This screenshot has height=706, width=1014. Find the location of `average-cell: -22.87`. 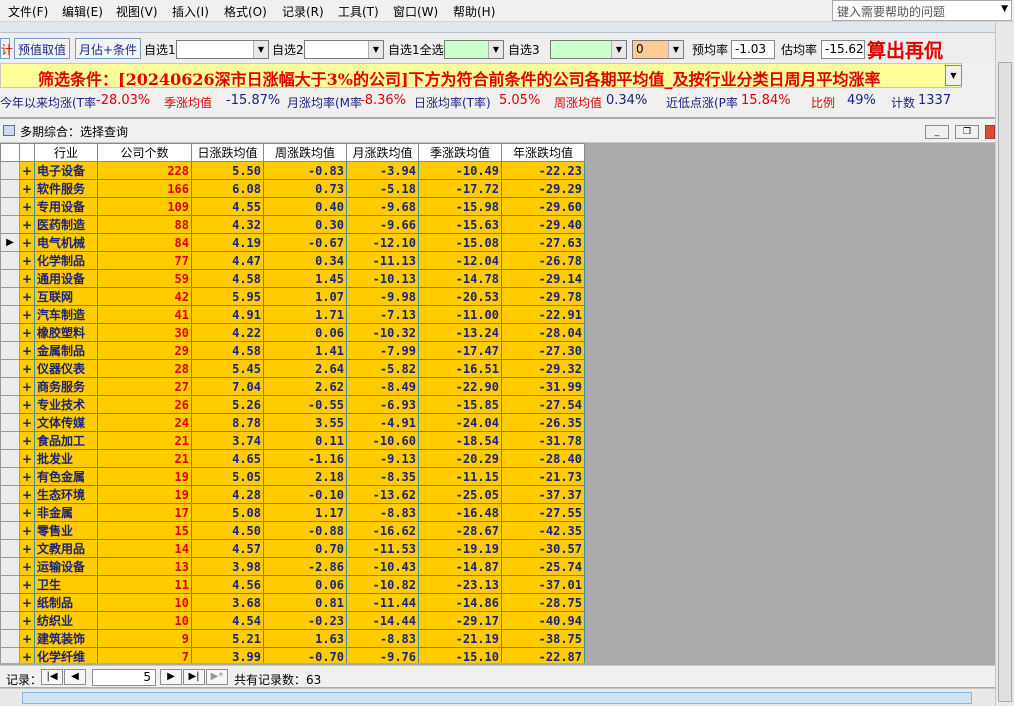

average-cell: -22.87 is located at coordinates (543, 655).